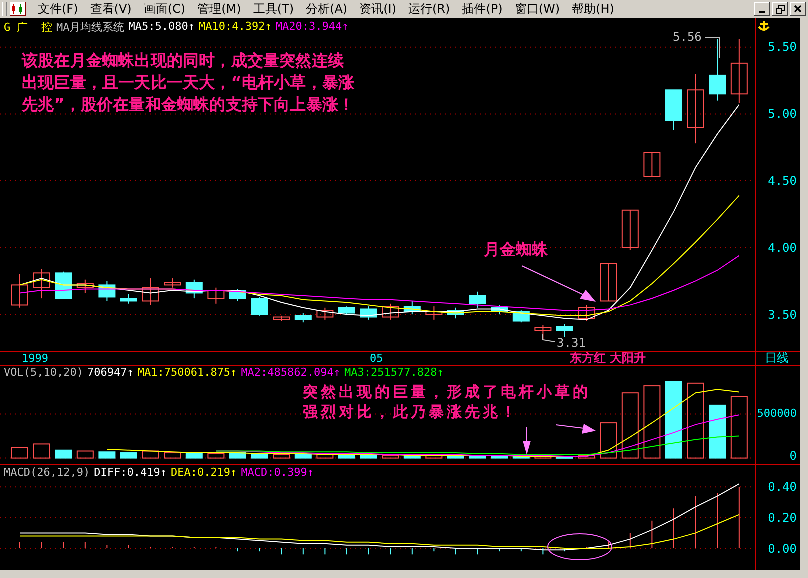  I want to click on legend-value: VOL(5,10,20), so click(44, 372).